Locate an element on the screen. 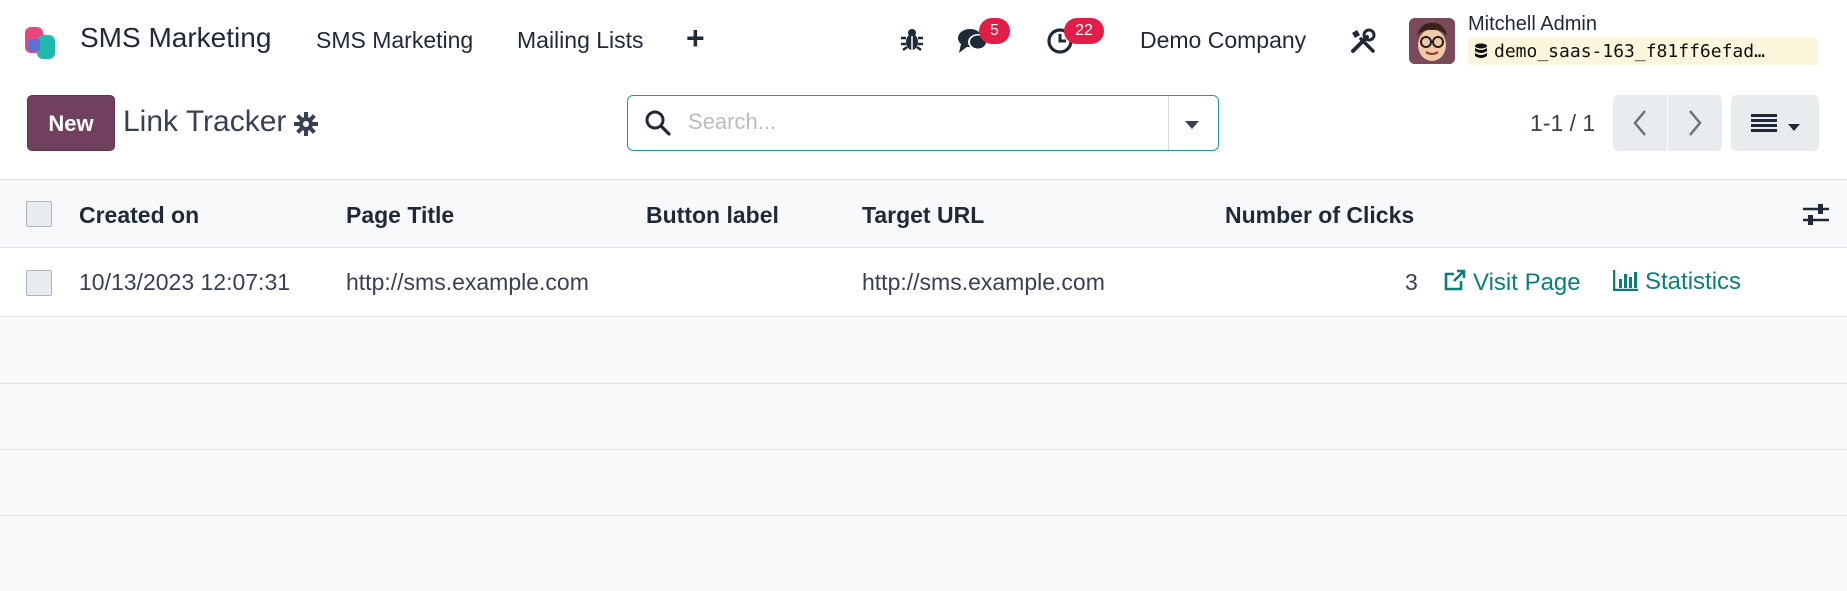  app-logo-icon is located at coordinates (45, 41).